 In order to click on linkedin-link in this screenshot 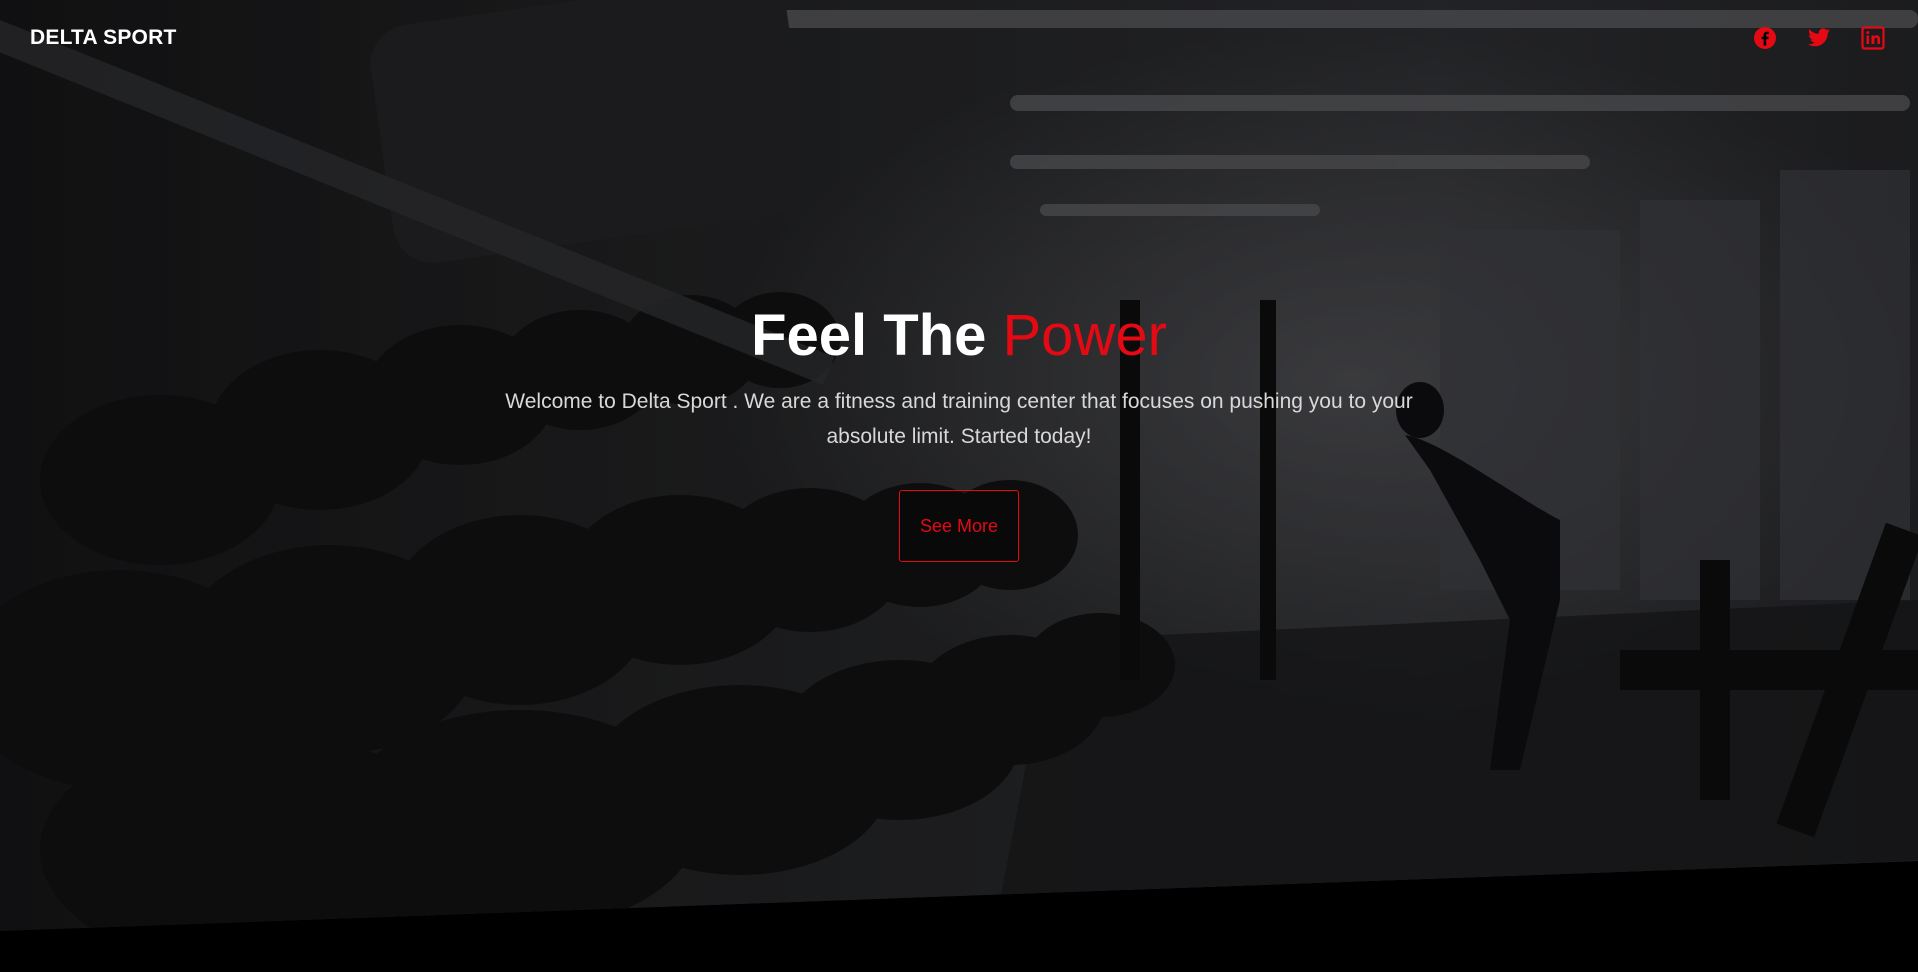, I will do `click(1873, 38)`.